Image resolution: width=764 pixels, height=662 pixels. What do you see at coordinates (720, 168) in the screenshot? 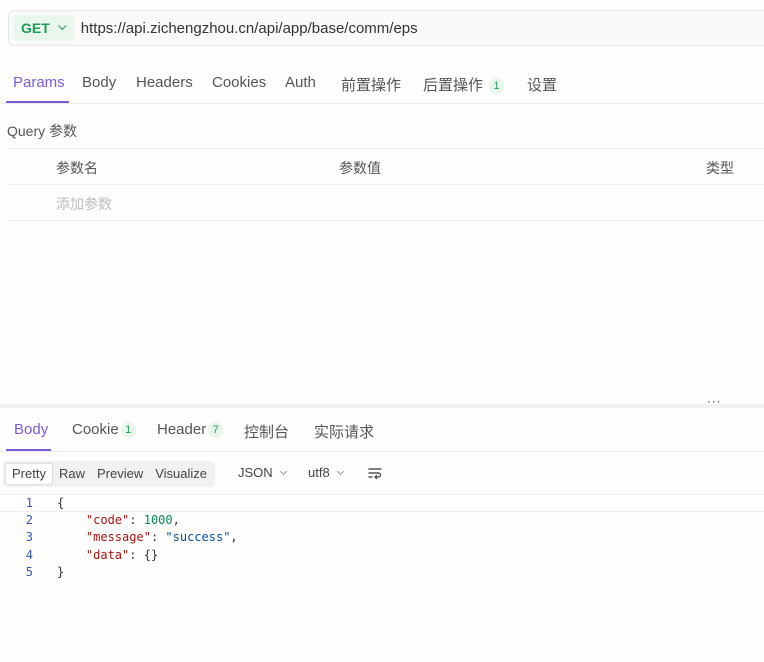
I see `col-param-type: 类型` at bounding box center [720, 168].